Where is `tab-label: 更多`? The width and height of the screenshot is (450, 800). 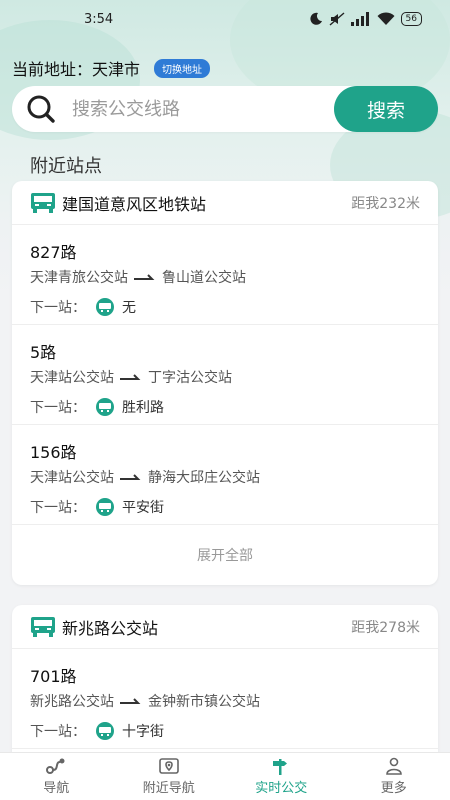 tab-label: 更多 is located at coordinates (393, 788).